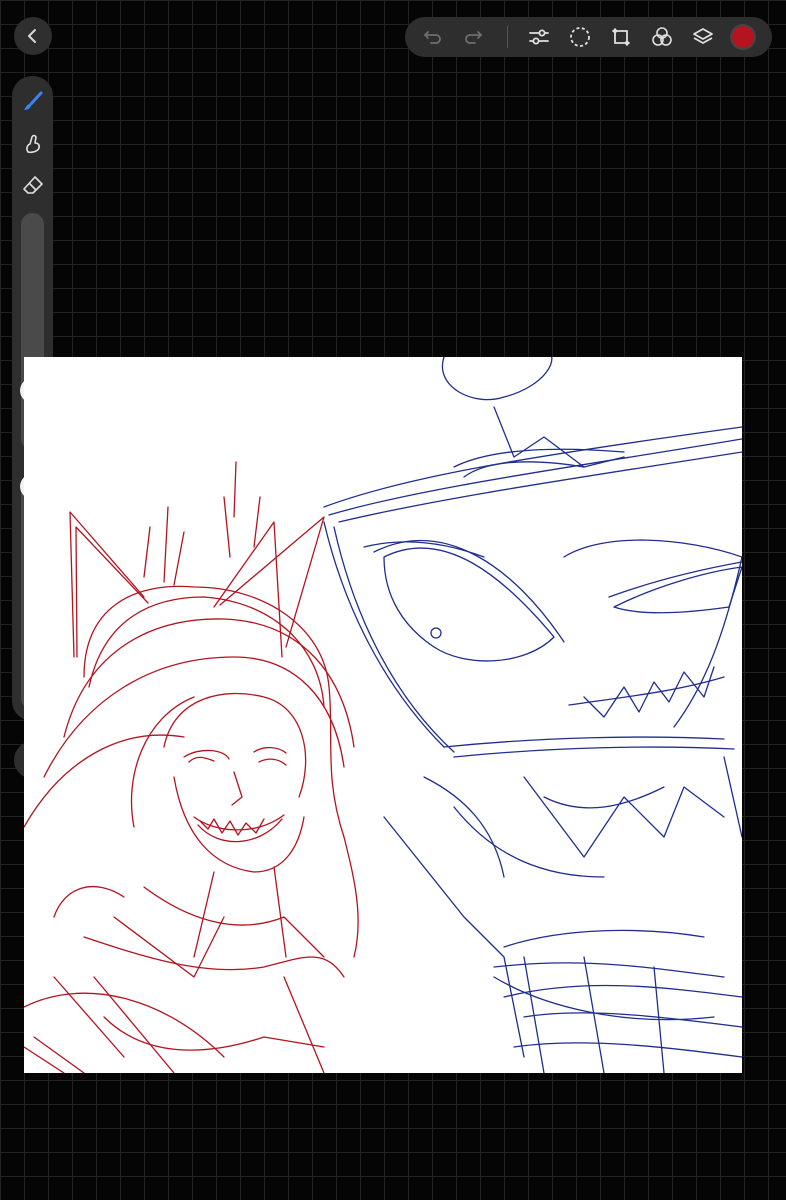 This screenshot has height=1200, width=786. What do you see at coordinates (621, 37) in the screenshot?
I see `transform-icon` at bounding box center [621, 37].